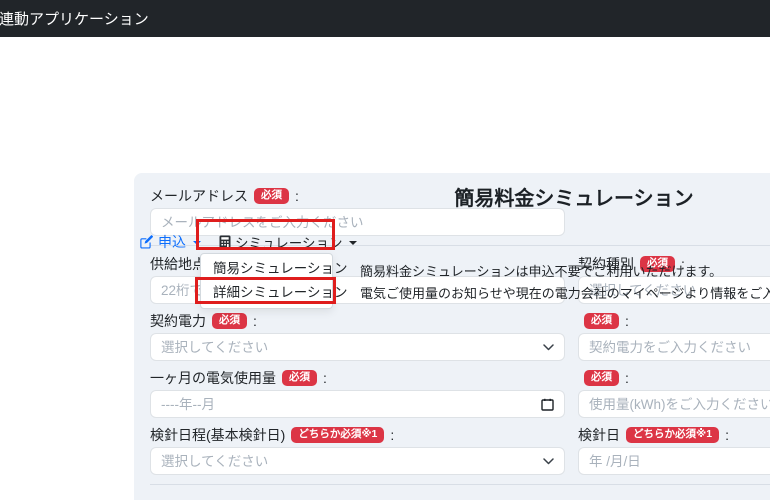  I want to click on field-meter-reading-date: 検針日 どちらか必須※1 :, so click(674, 450).